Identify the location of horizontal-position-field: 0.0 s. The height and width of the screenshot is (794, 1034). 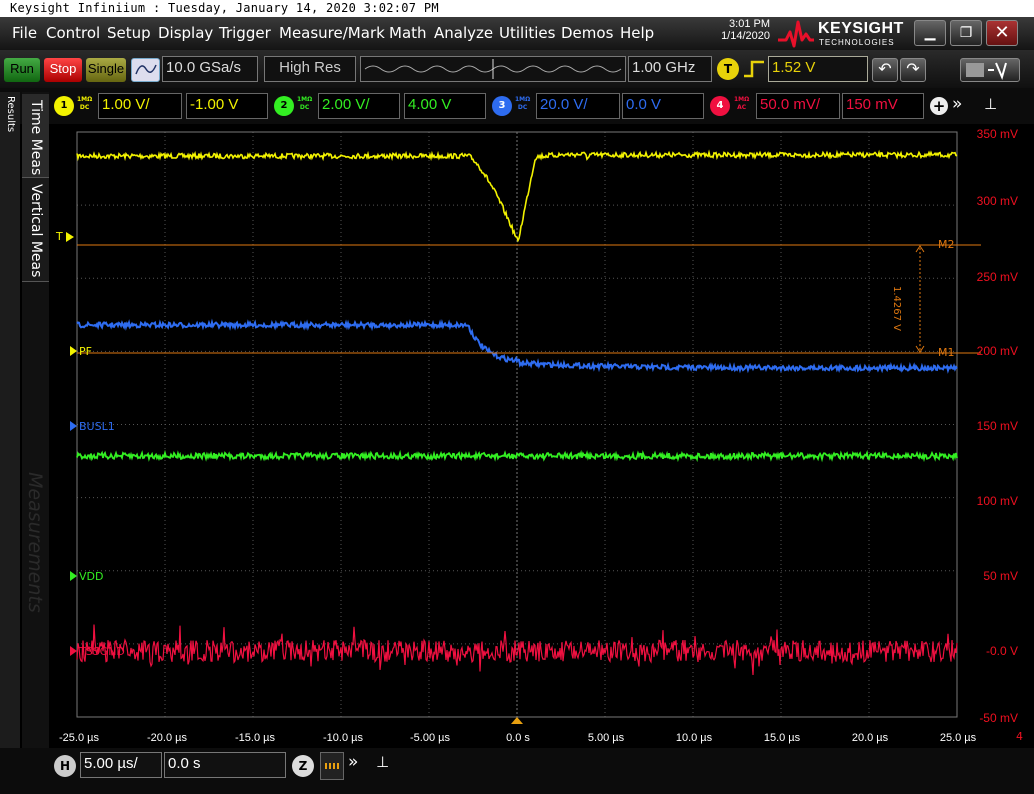
(225, 765).